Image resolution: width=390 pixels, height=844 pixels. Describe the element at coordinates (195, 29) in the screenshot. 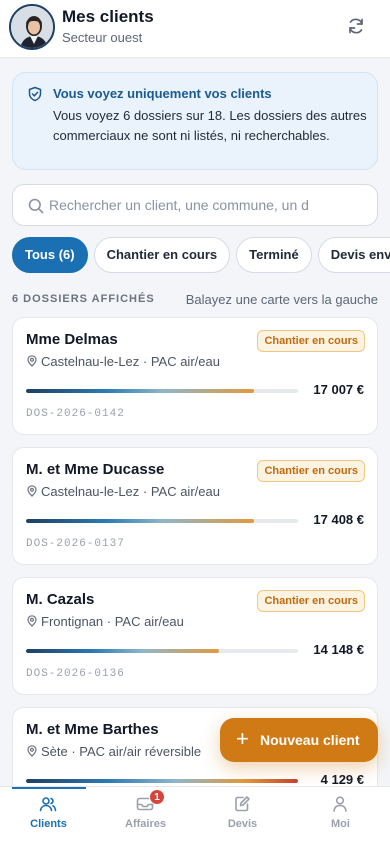

I see `app-header: Mes clients Secteur ouest` at that location.